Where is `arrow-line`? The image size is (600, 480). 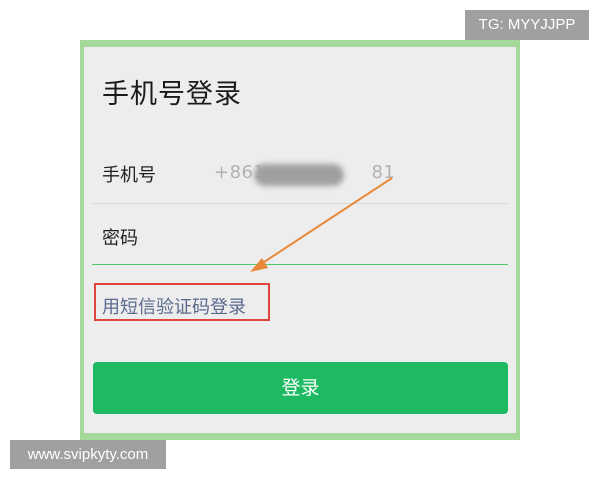
arrow-line is located at coordinates (325, 222).